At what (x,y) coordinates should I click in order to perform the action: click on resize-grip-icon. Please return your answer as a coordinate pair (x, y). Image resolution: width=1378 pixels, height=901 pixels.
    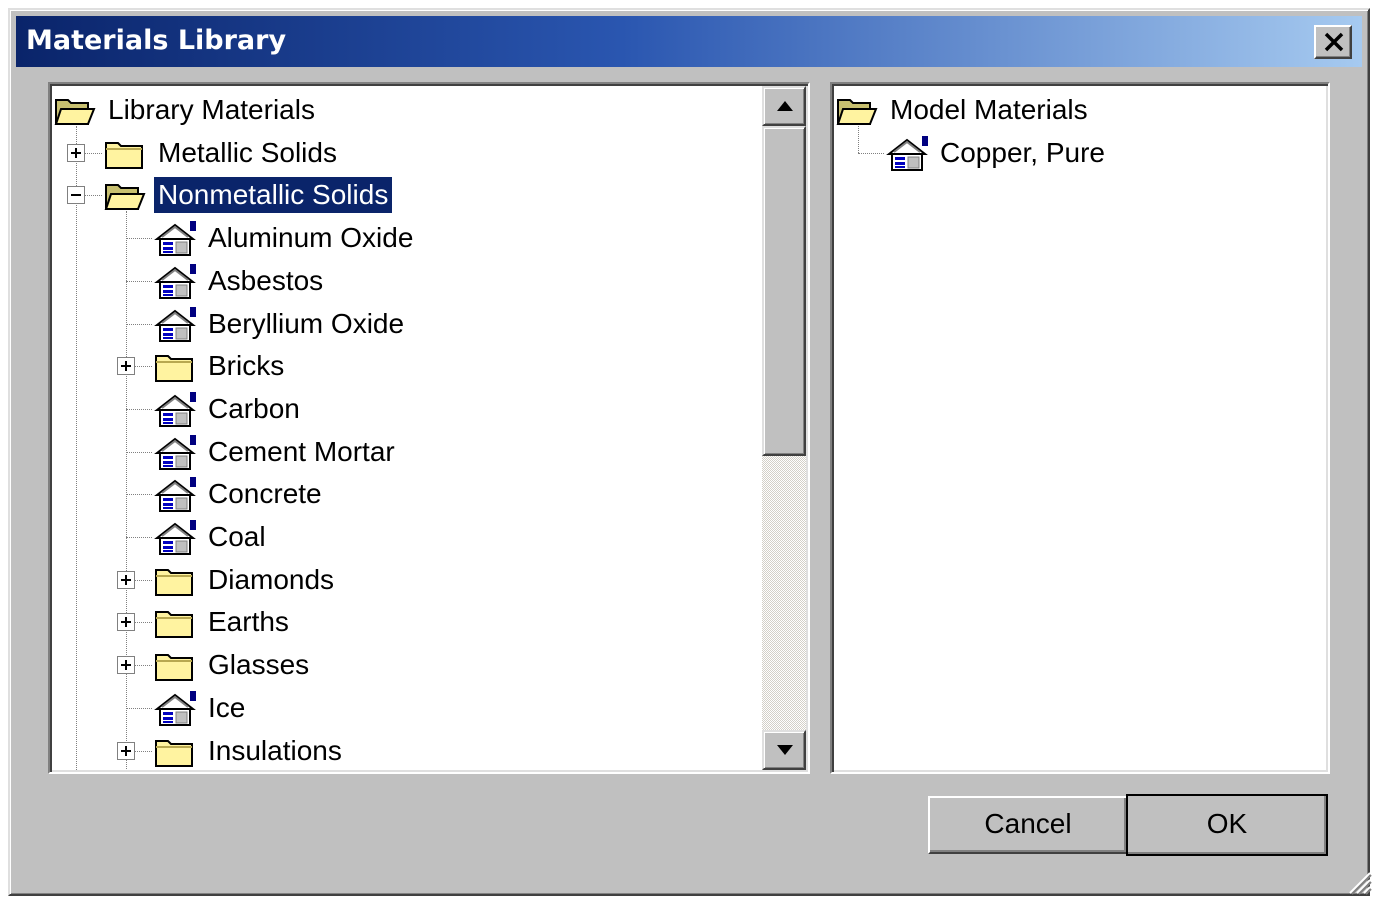
    Looking at the image, I should click on (1358, 881).